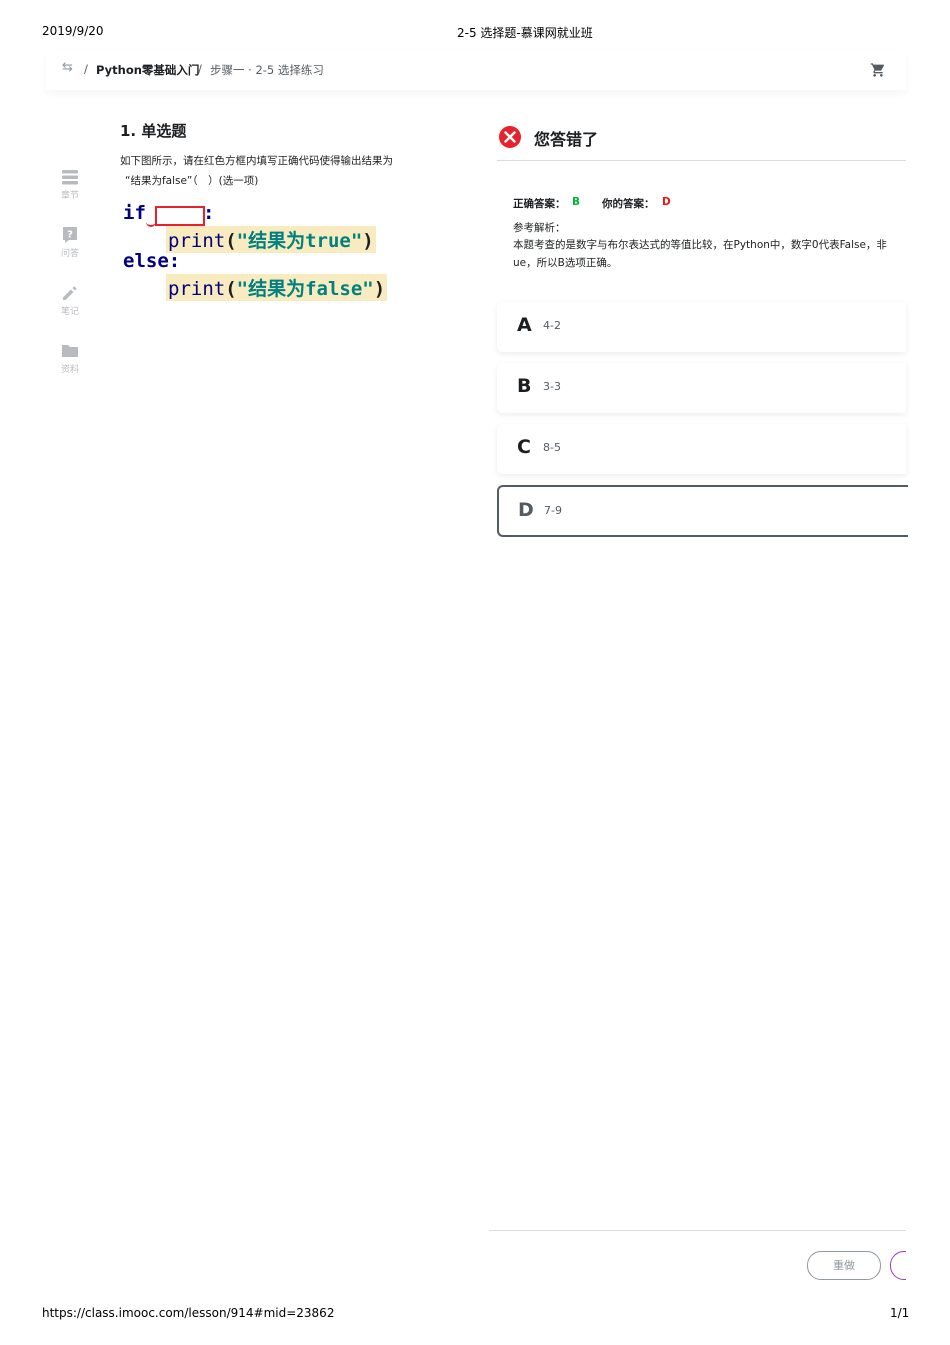  What do you see at coordinates (628, 204) in the screenshot?
I see `your-answer-label: 你的答案：` at bounding box center [628, 204].